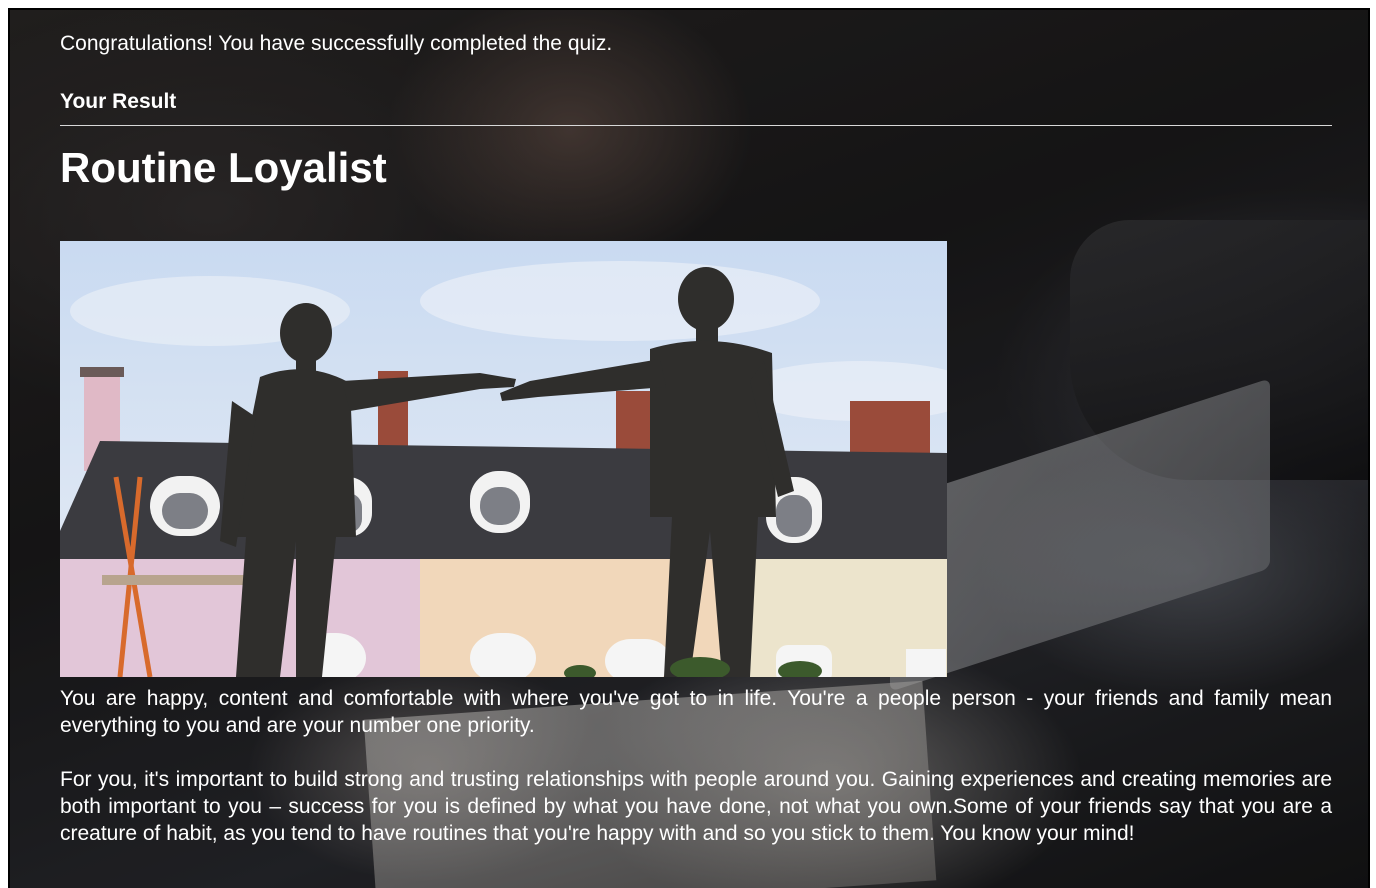 This screenshot has height=888, width=1376. I want to click on divider, so click(696, 125).